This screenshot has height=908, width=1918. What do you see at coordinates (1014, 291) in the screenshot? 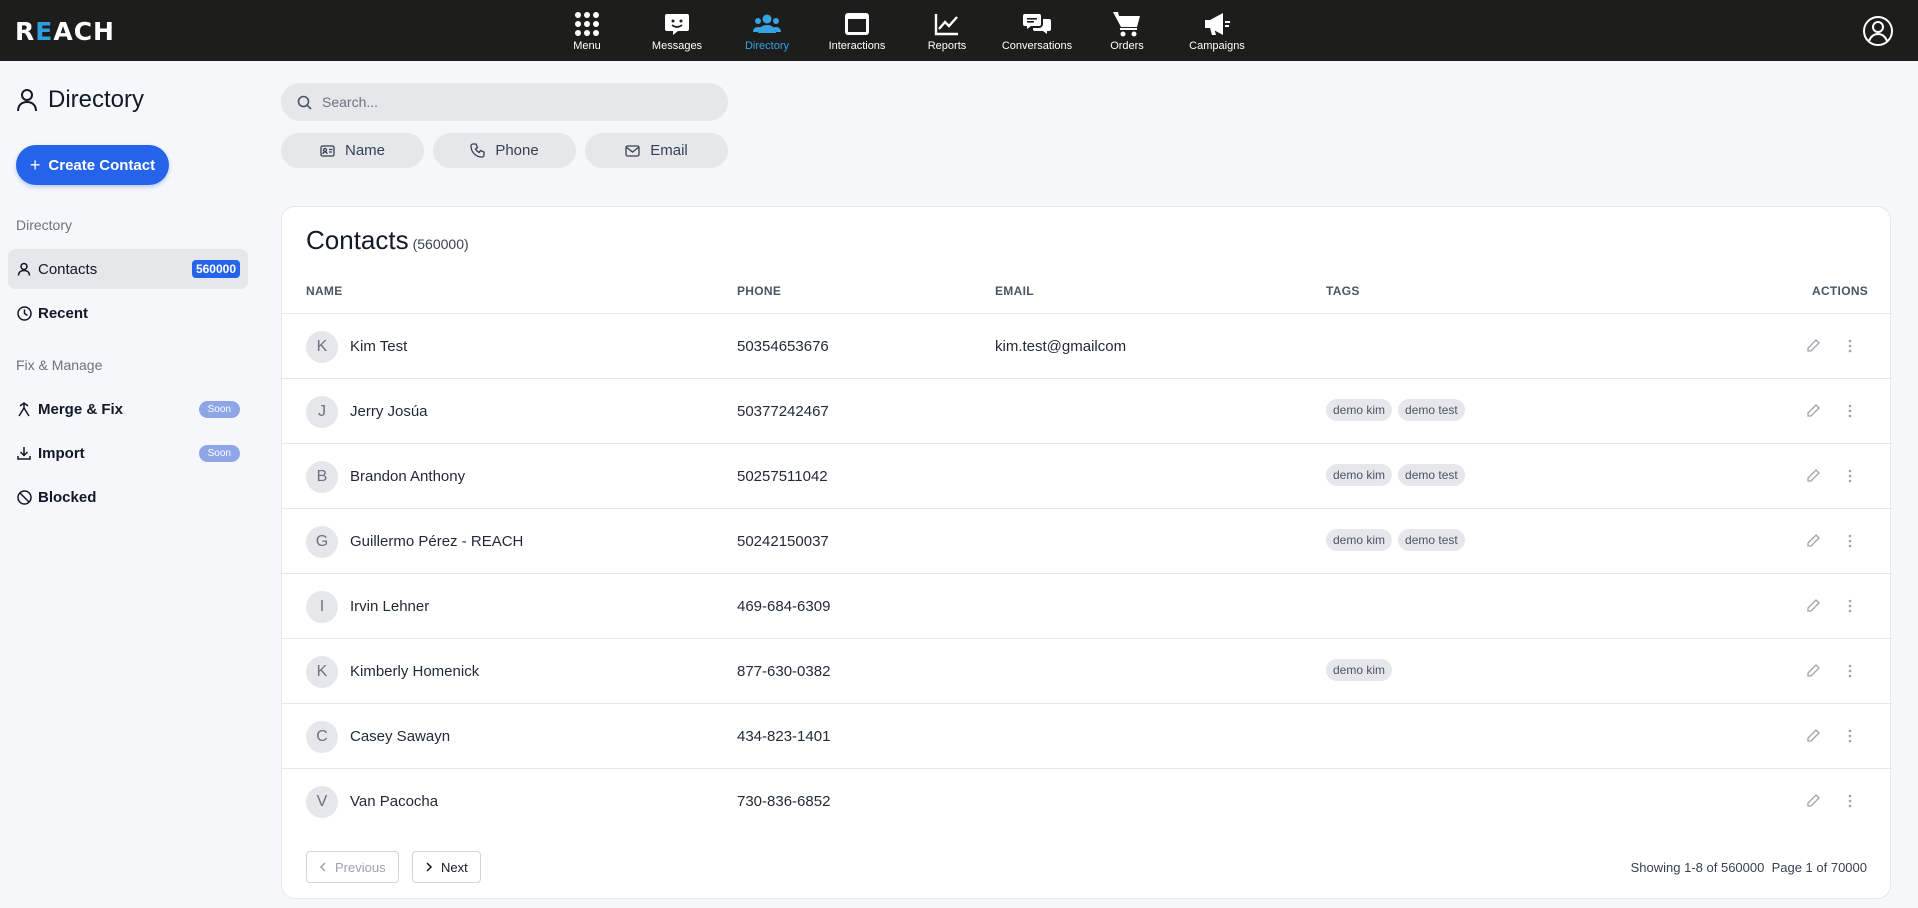
I see `column-header-email: EMAIL` at bounding box center [1014, 291].